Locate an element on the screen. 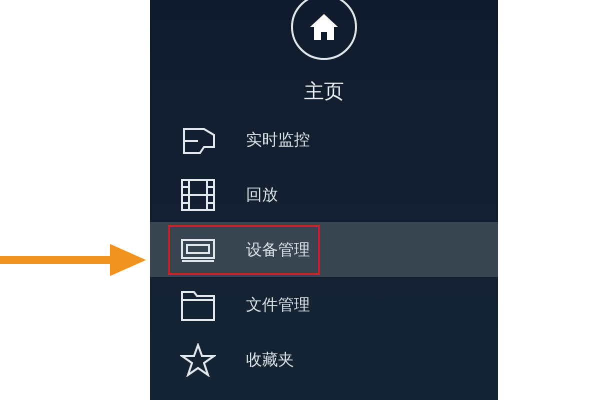 The width and height of the screenshot is (600, 400). menu-item: 回放 is located at coordinates (324, 194).